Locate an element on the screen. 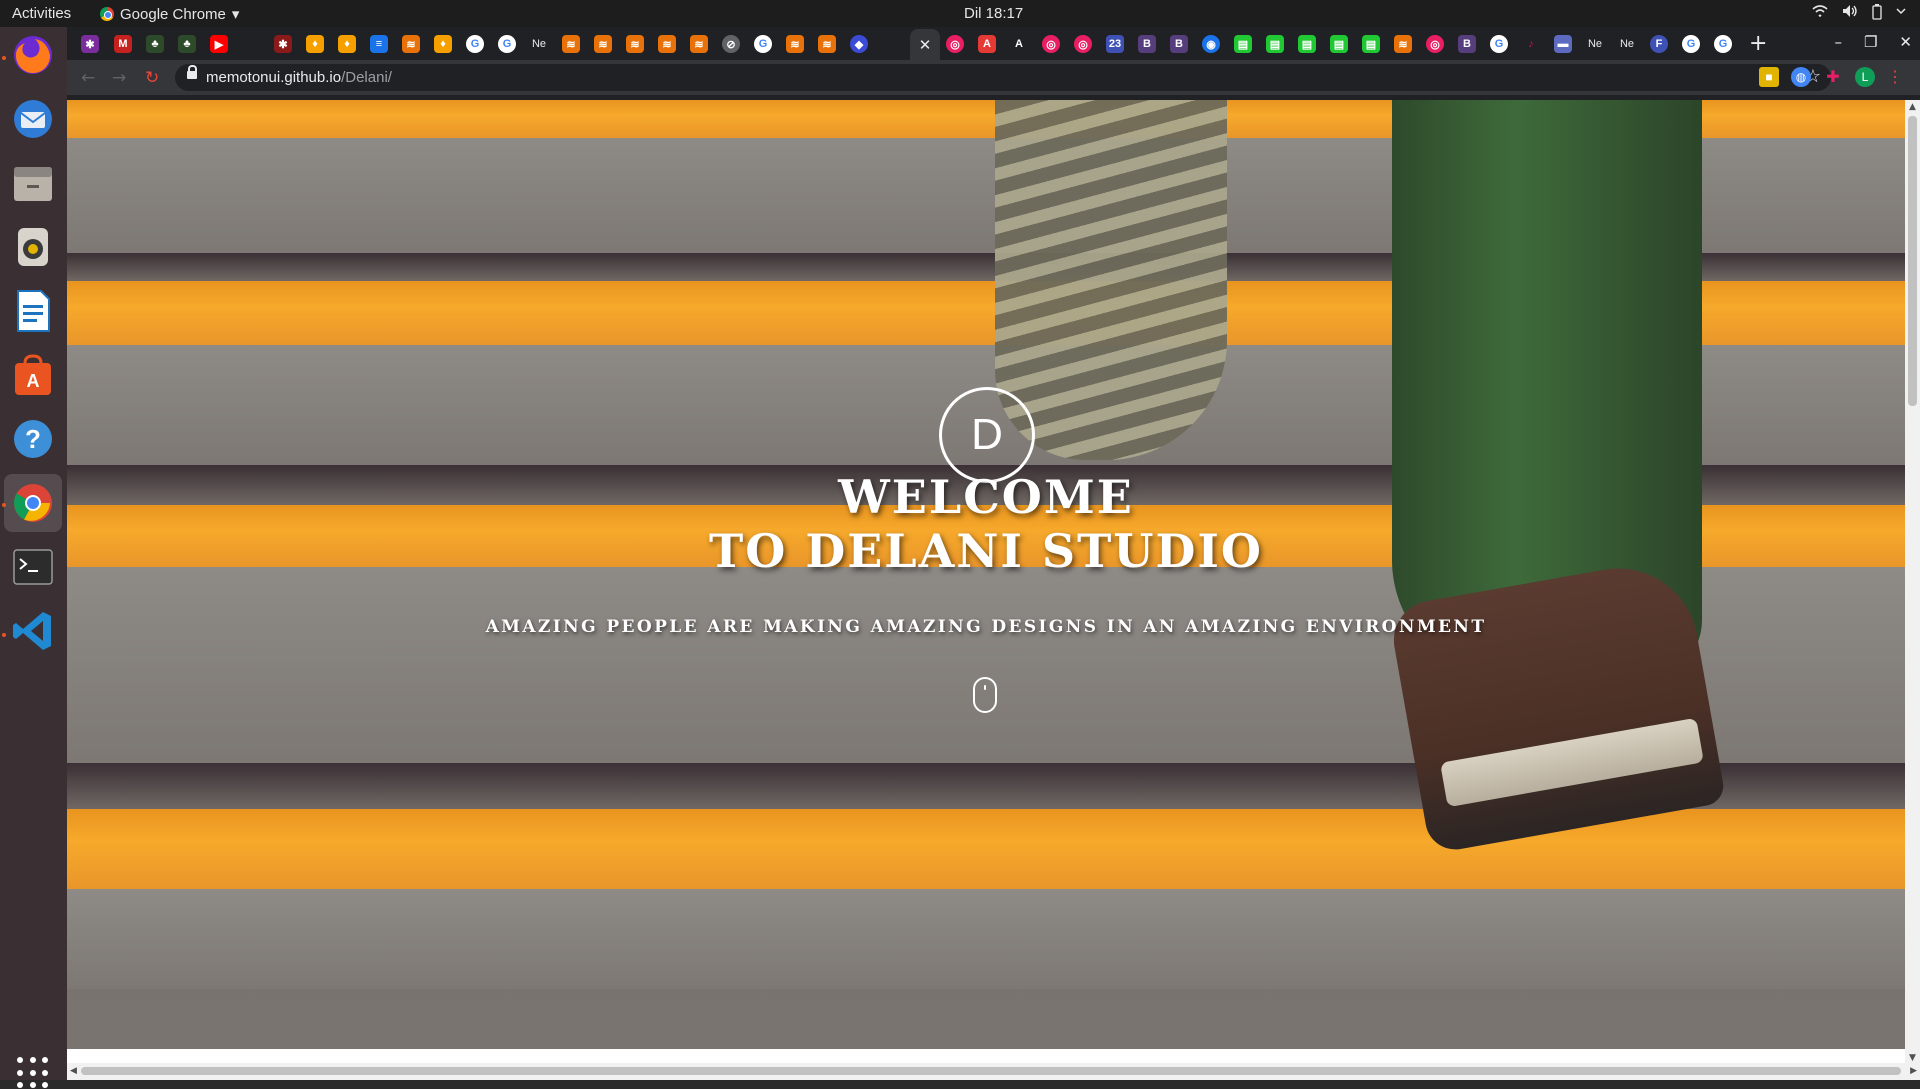  tab-favicon-plant-2: ♣ is located at coordinates (187, 44).